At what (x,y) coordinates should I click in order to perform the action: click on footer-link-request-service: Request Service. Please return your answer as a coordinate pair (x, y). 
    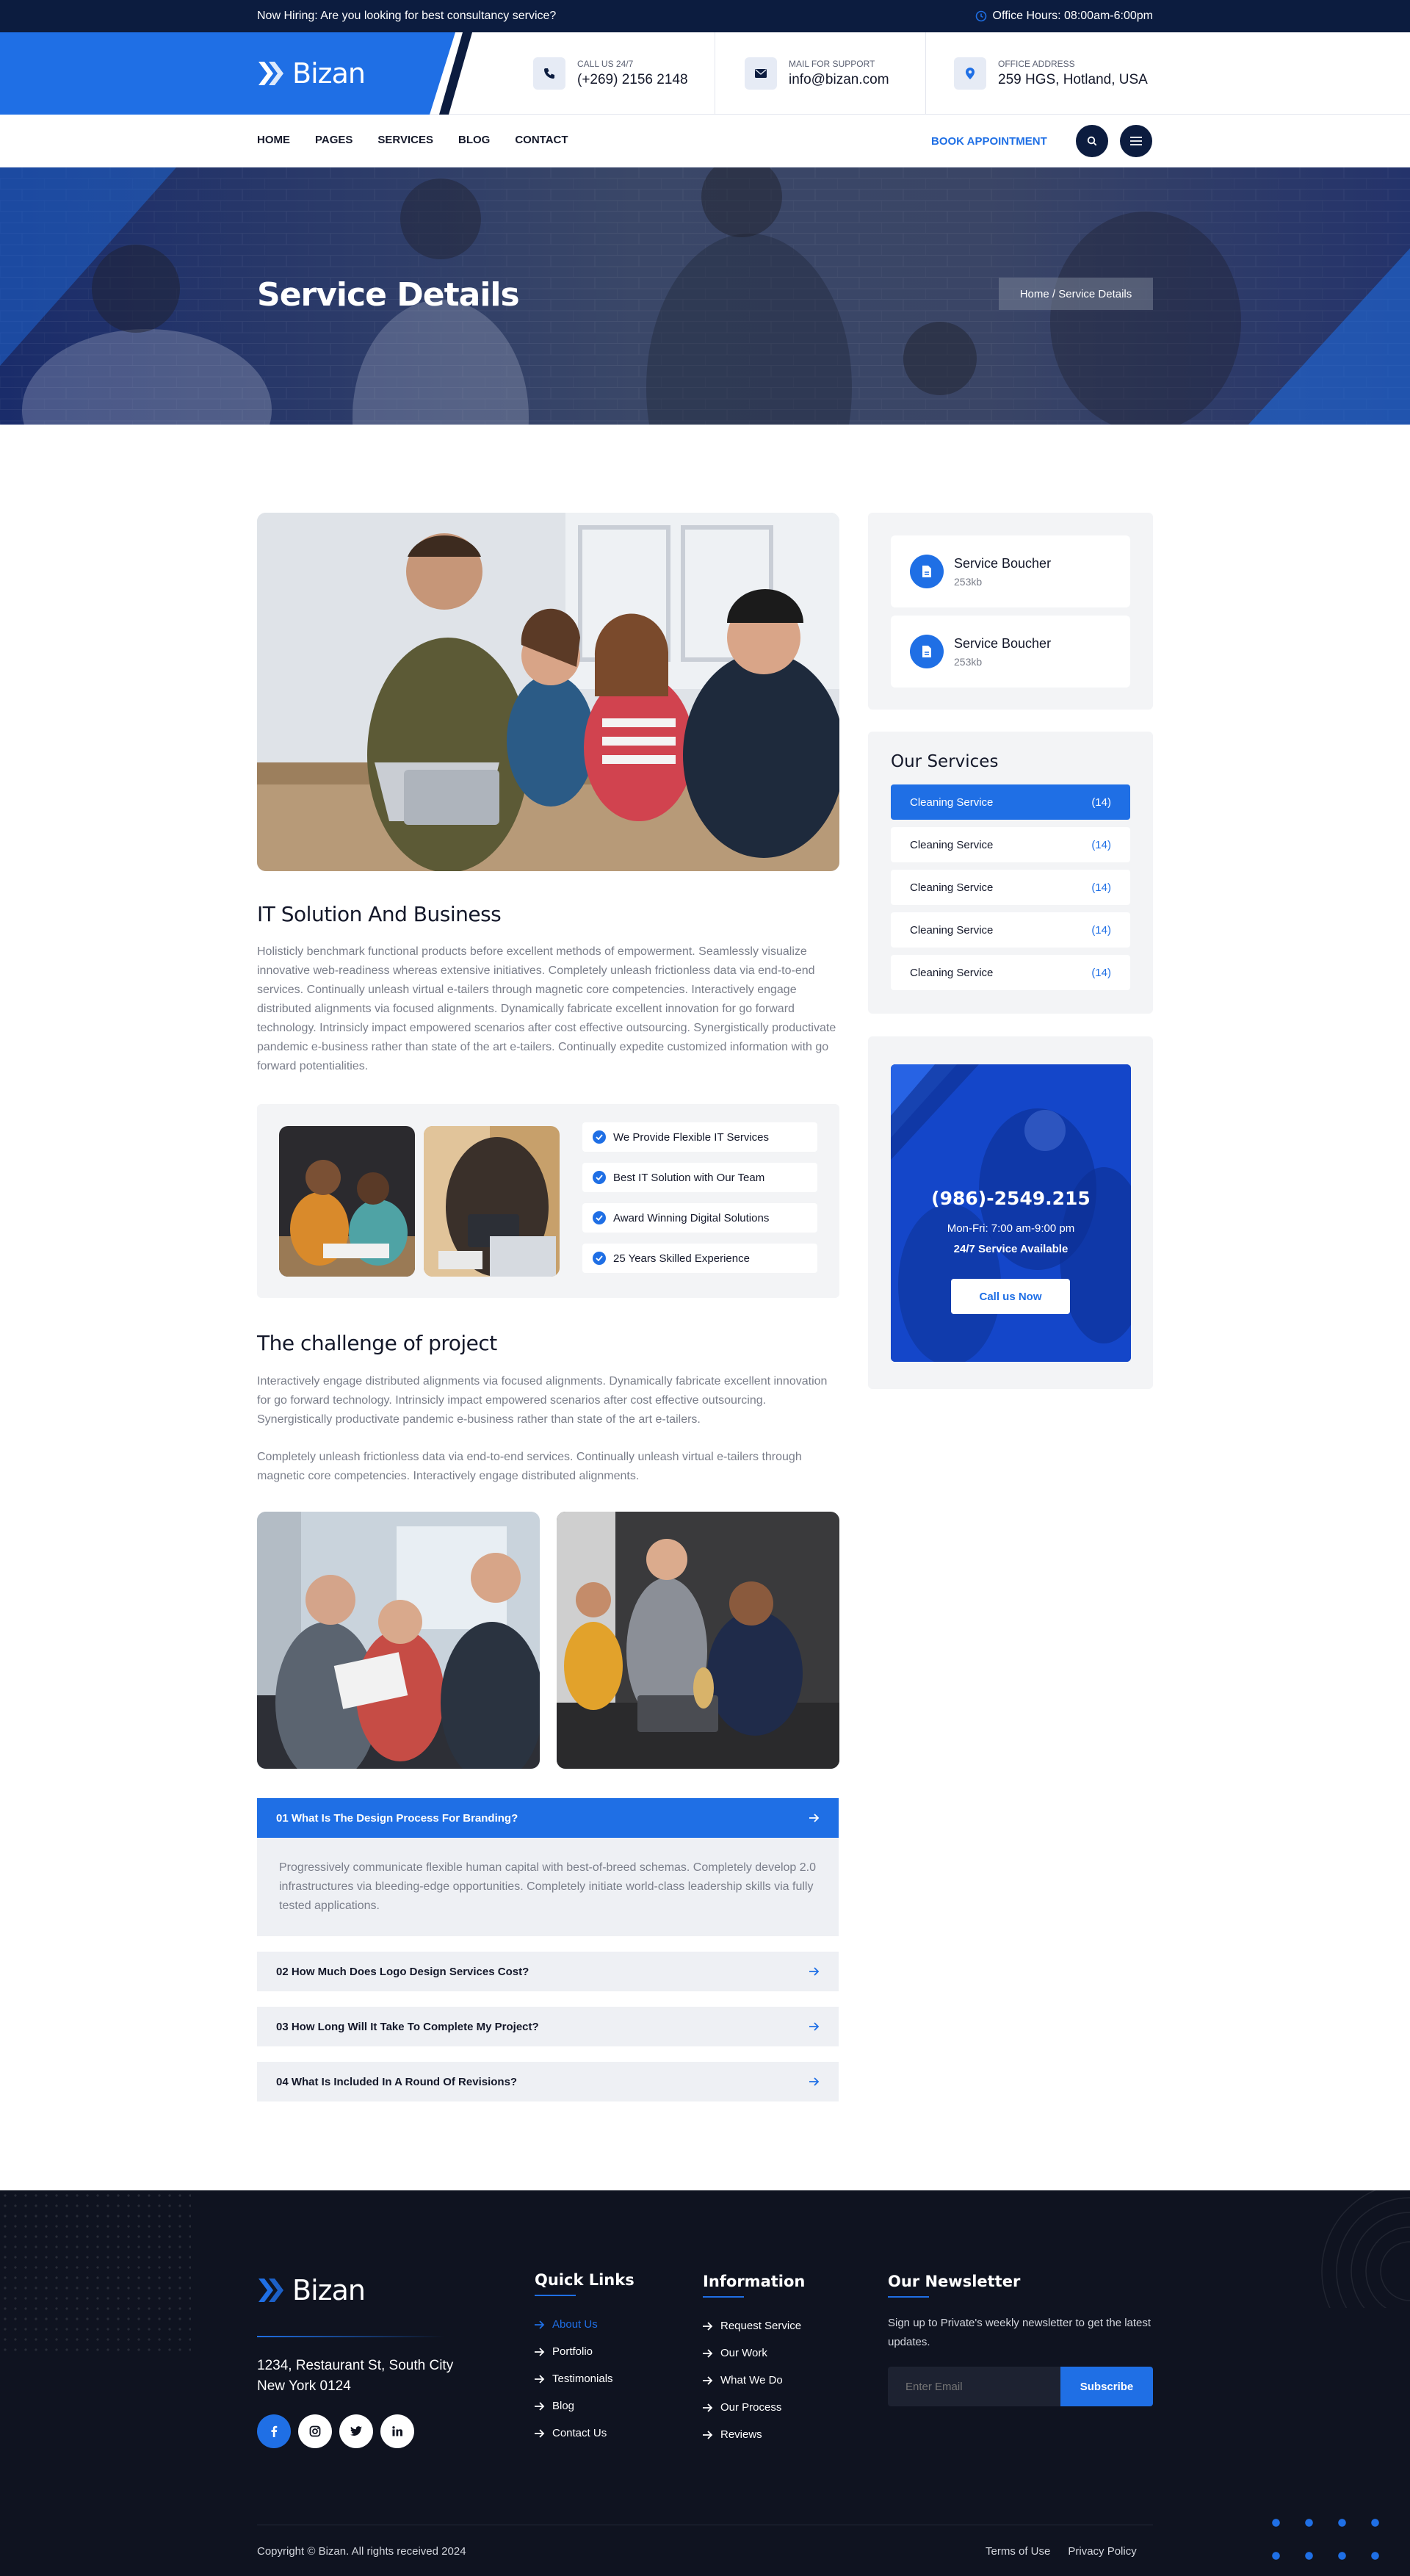
    Looking at the image, I should click on (754, 2325).